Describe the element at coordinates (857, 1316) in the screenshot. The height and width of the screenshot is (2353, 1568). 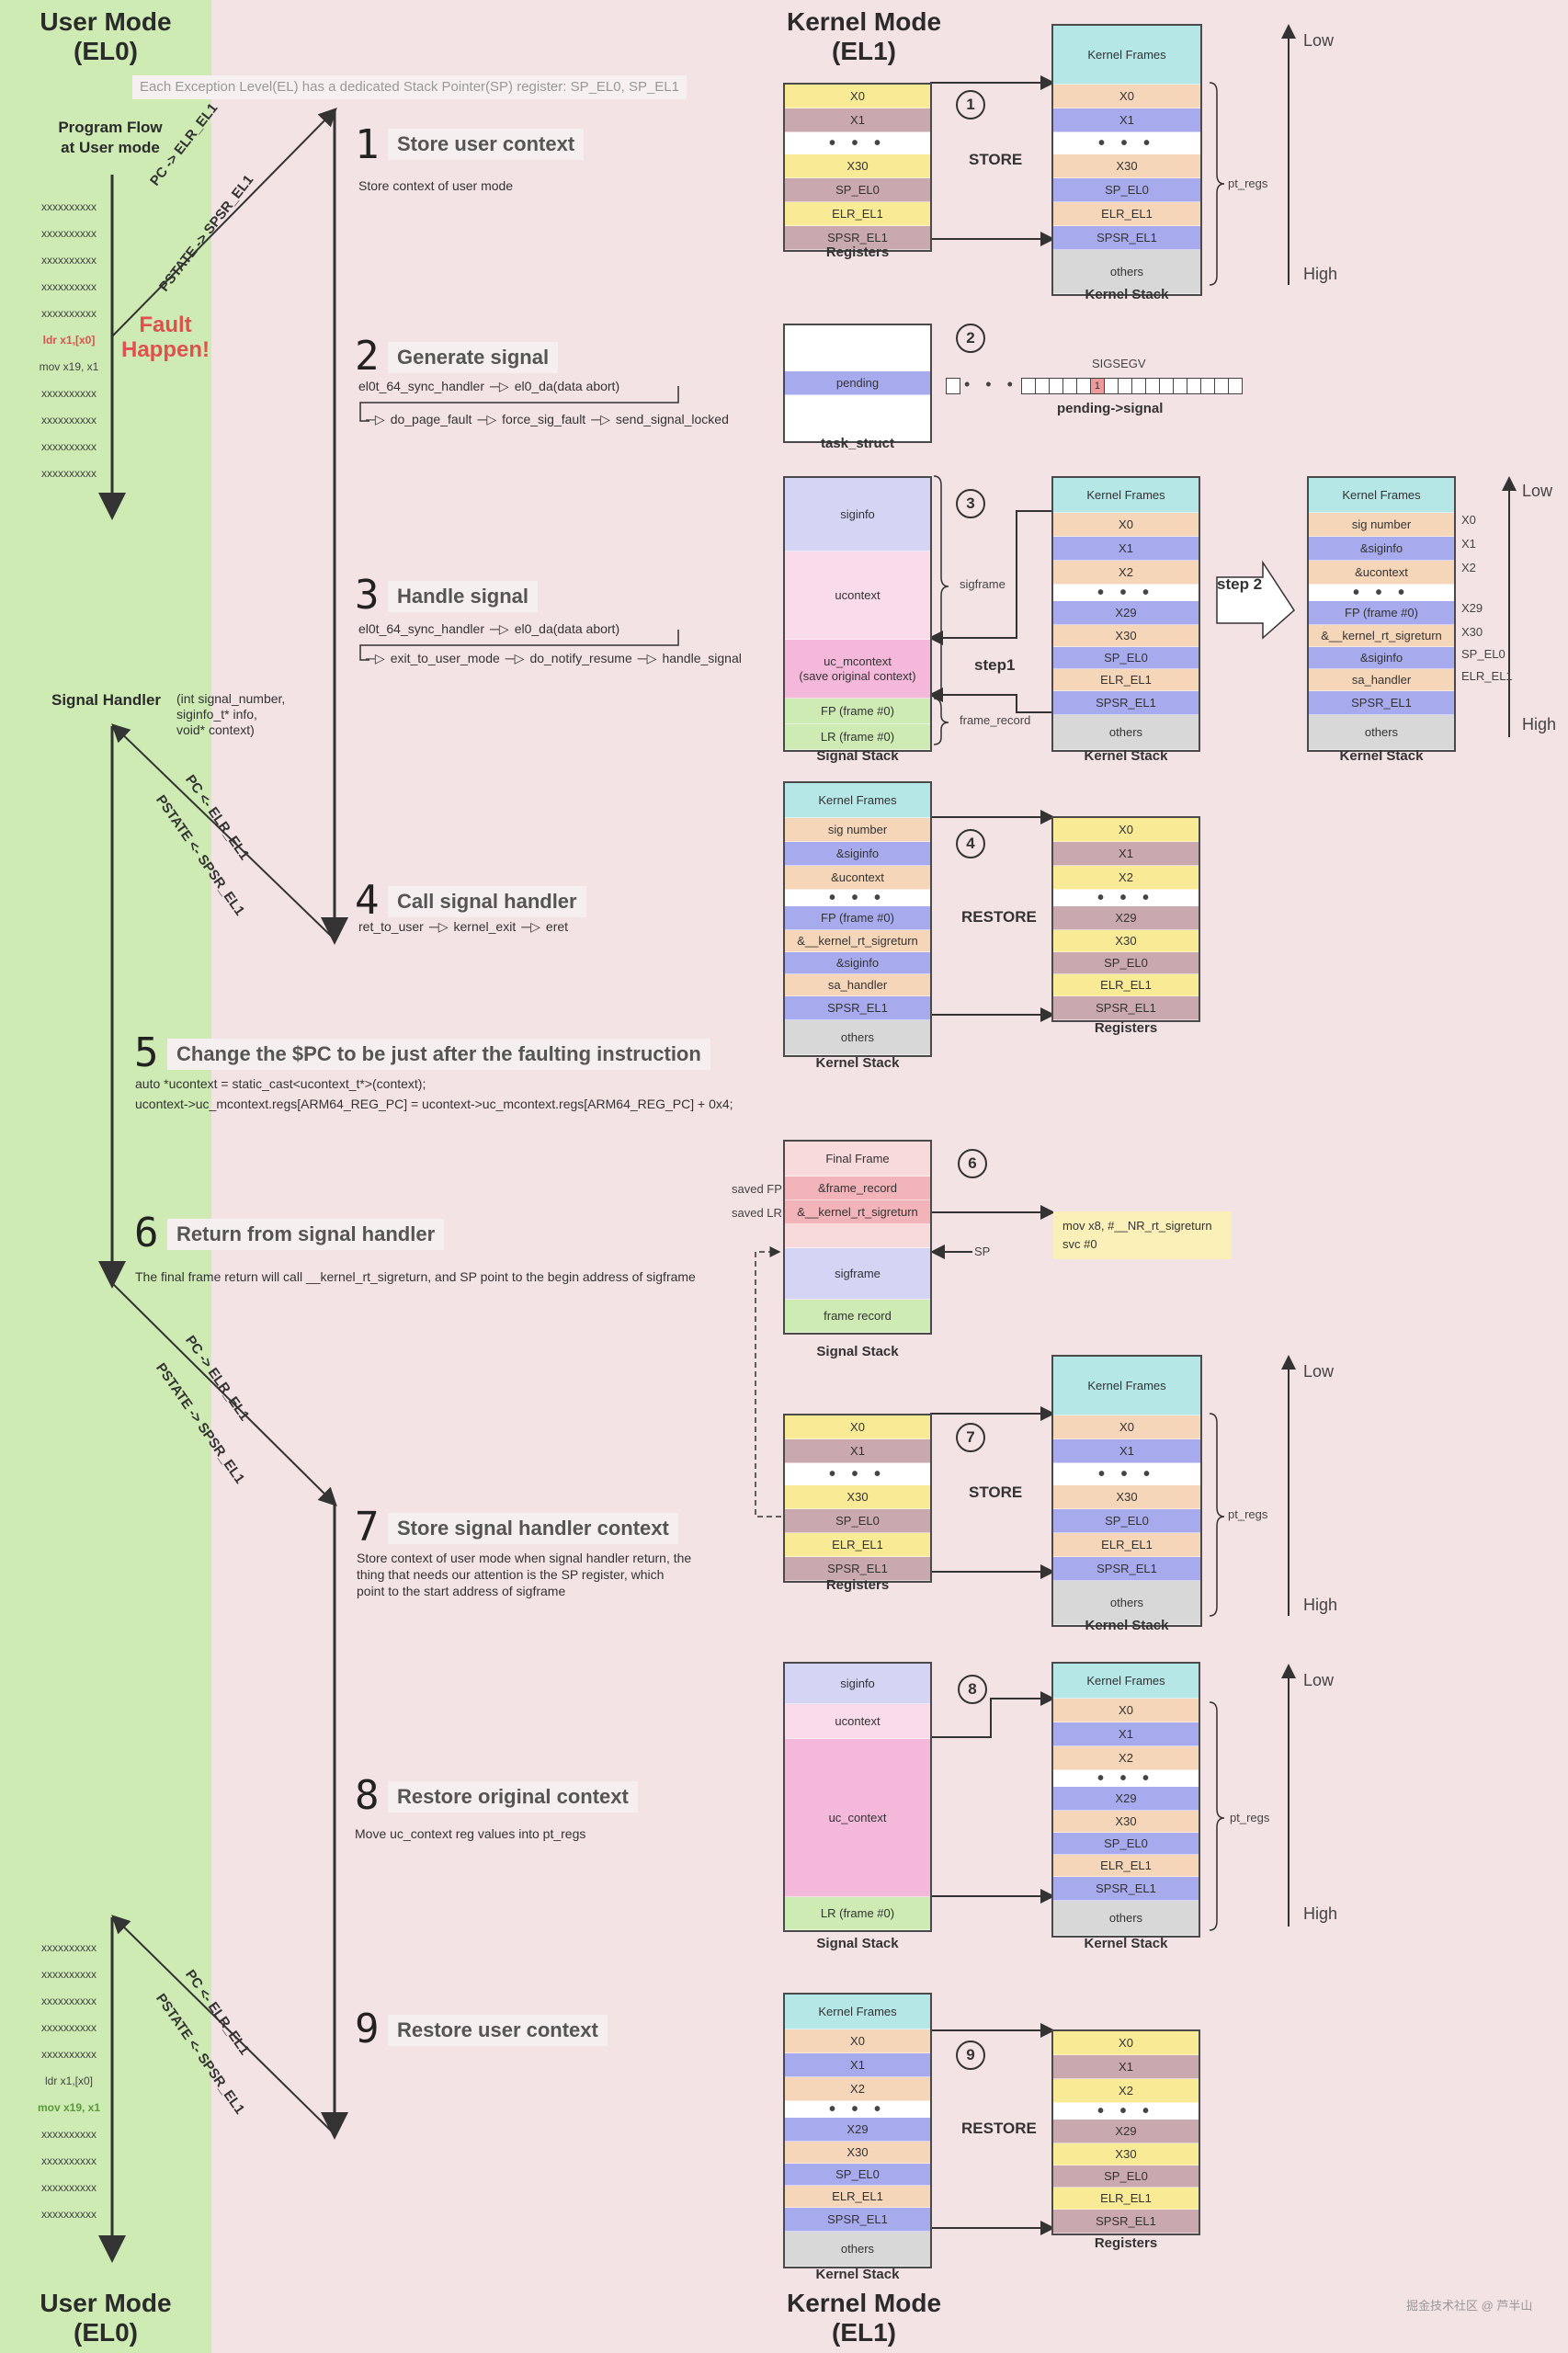
I see `stack-cell: frame record` at that location.